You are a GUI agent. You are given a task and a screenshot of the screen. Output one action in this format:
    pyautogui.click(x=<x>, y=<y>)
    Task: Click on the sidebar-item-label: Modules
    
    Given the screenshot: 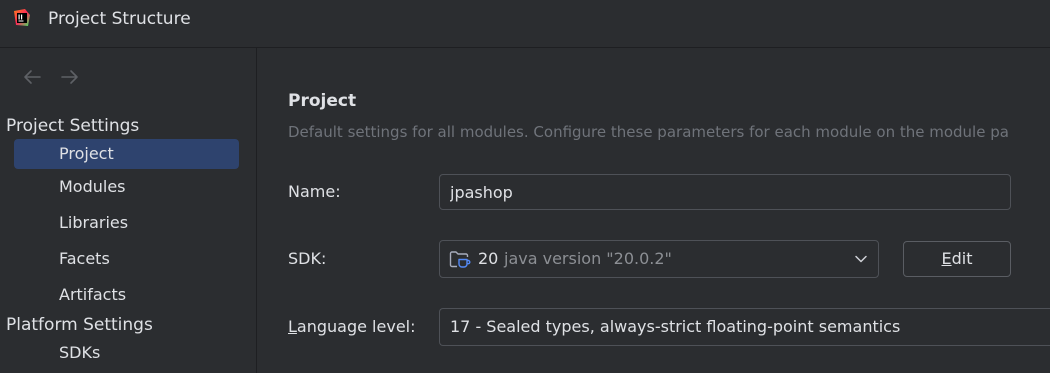 What is the action you would take?
    pyautogui.click(x=92, y=186)
    